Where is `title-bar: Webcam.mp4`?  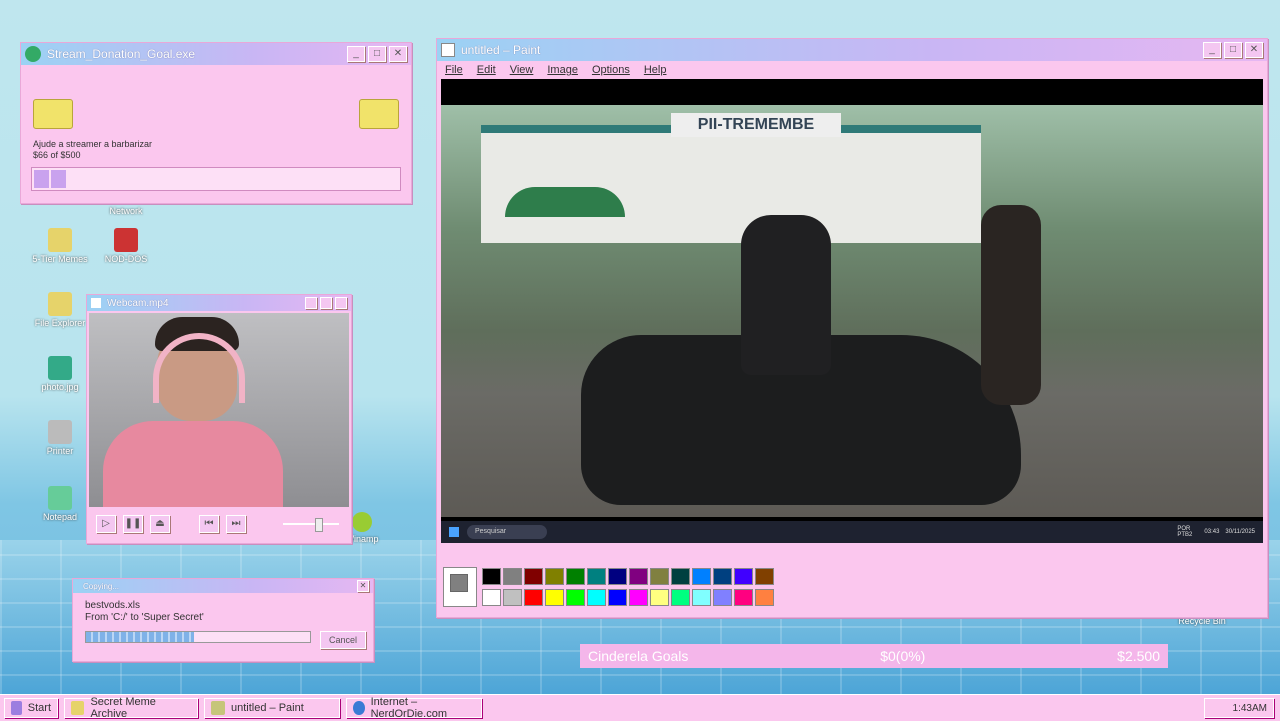
title-bar: Webcam.mp4 is located at coordinates (219, 303).